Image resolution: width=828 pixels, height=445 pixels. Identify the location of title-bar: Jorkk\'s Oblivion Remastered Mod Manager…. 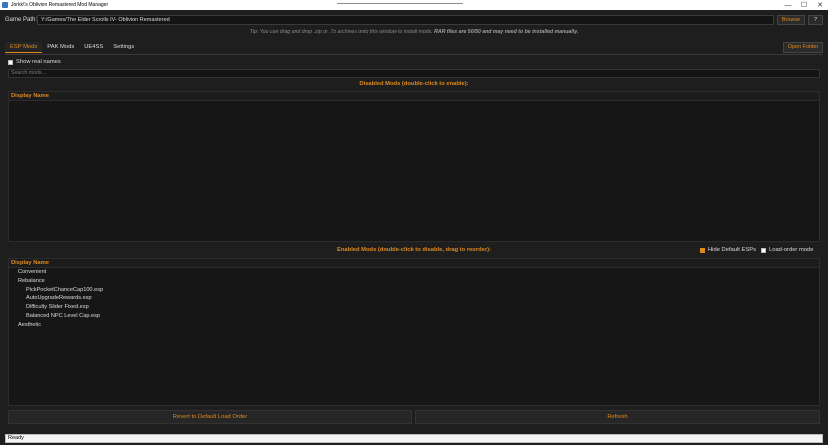
(414, 5).